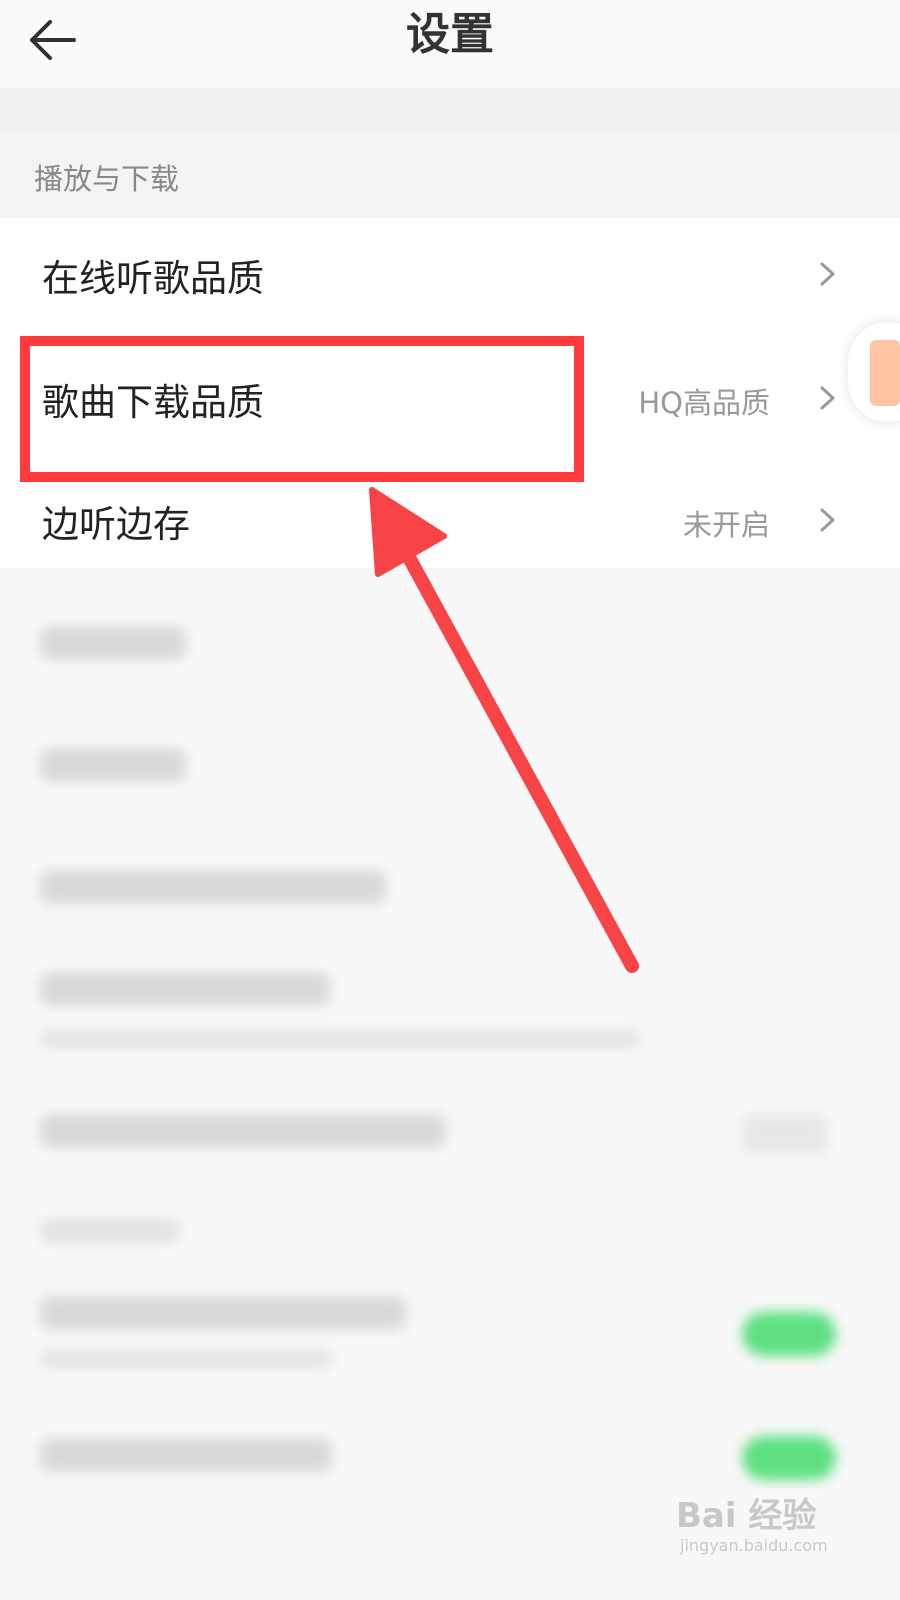  What do you see at coordinates (504, 730) in the screenshot?
I see `annotation-arrow` at bounding box center [504, 730].